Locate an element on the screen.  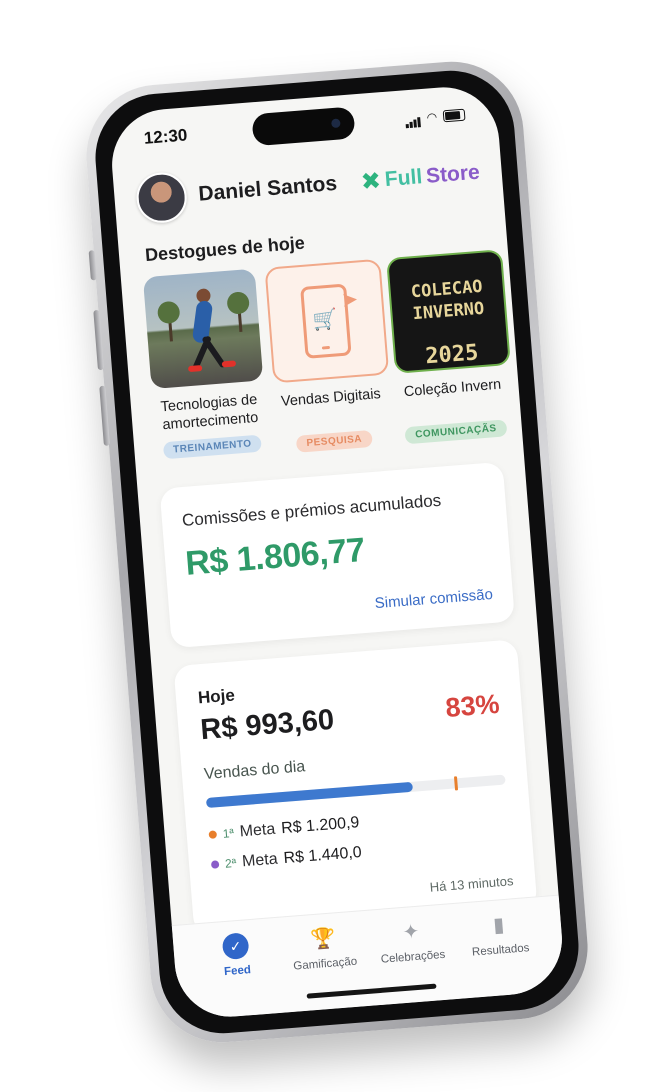
meta-row-1: 1ª Meta R$ 1.200,9 is located at coordinates (284, 829).